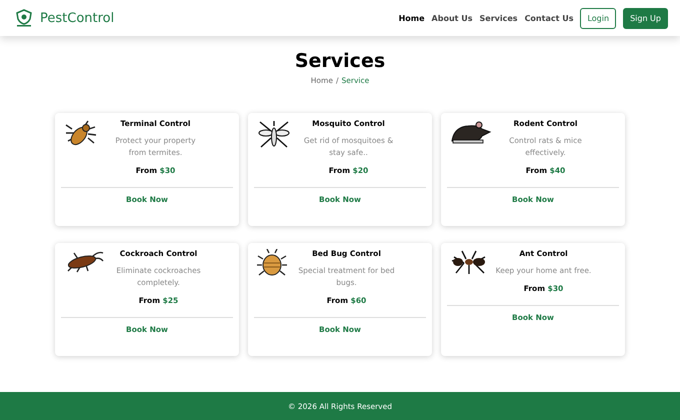 Image resolution: width=680 pixels, height=420 pixels. What do you see at coordinates (499, 18) in the screenshot?
I see `nav-link: Services` at bounding box center [499, 18].